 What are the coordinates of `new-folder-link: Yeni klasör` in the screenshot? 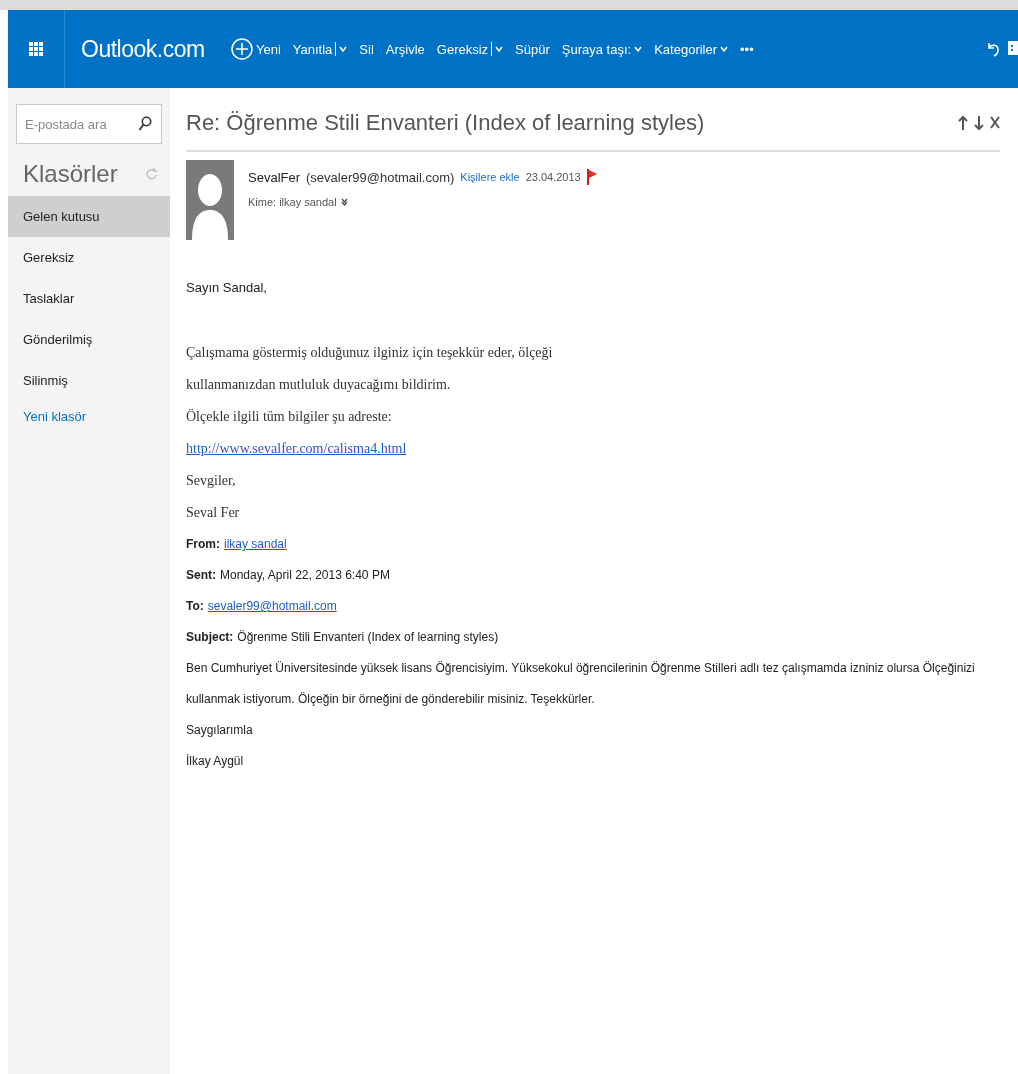 It's located at (89, 416).